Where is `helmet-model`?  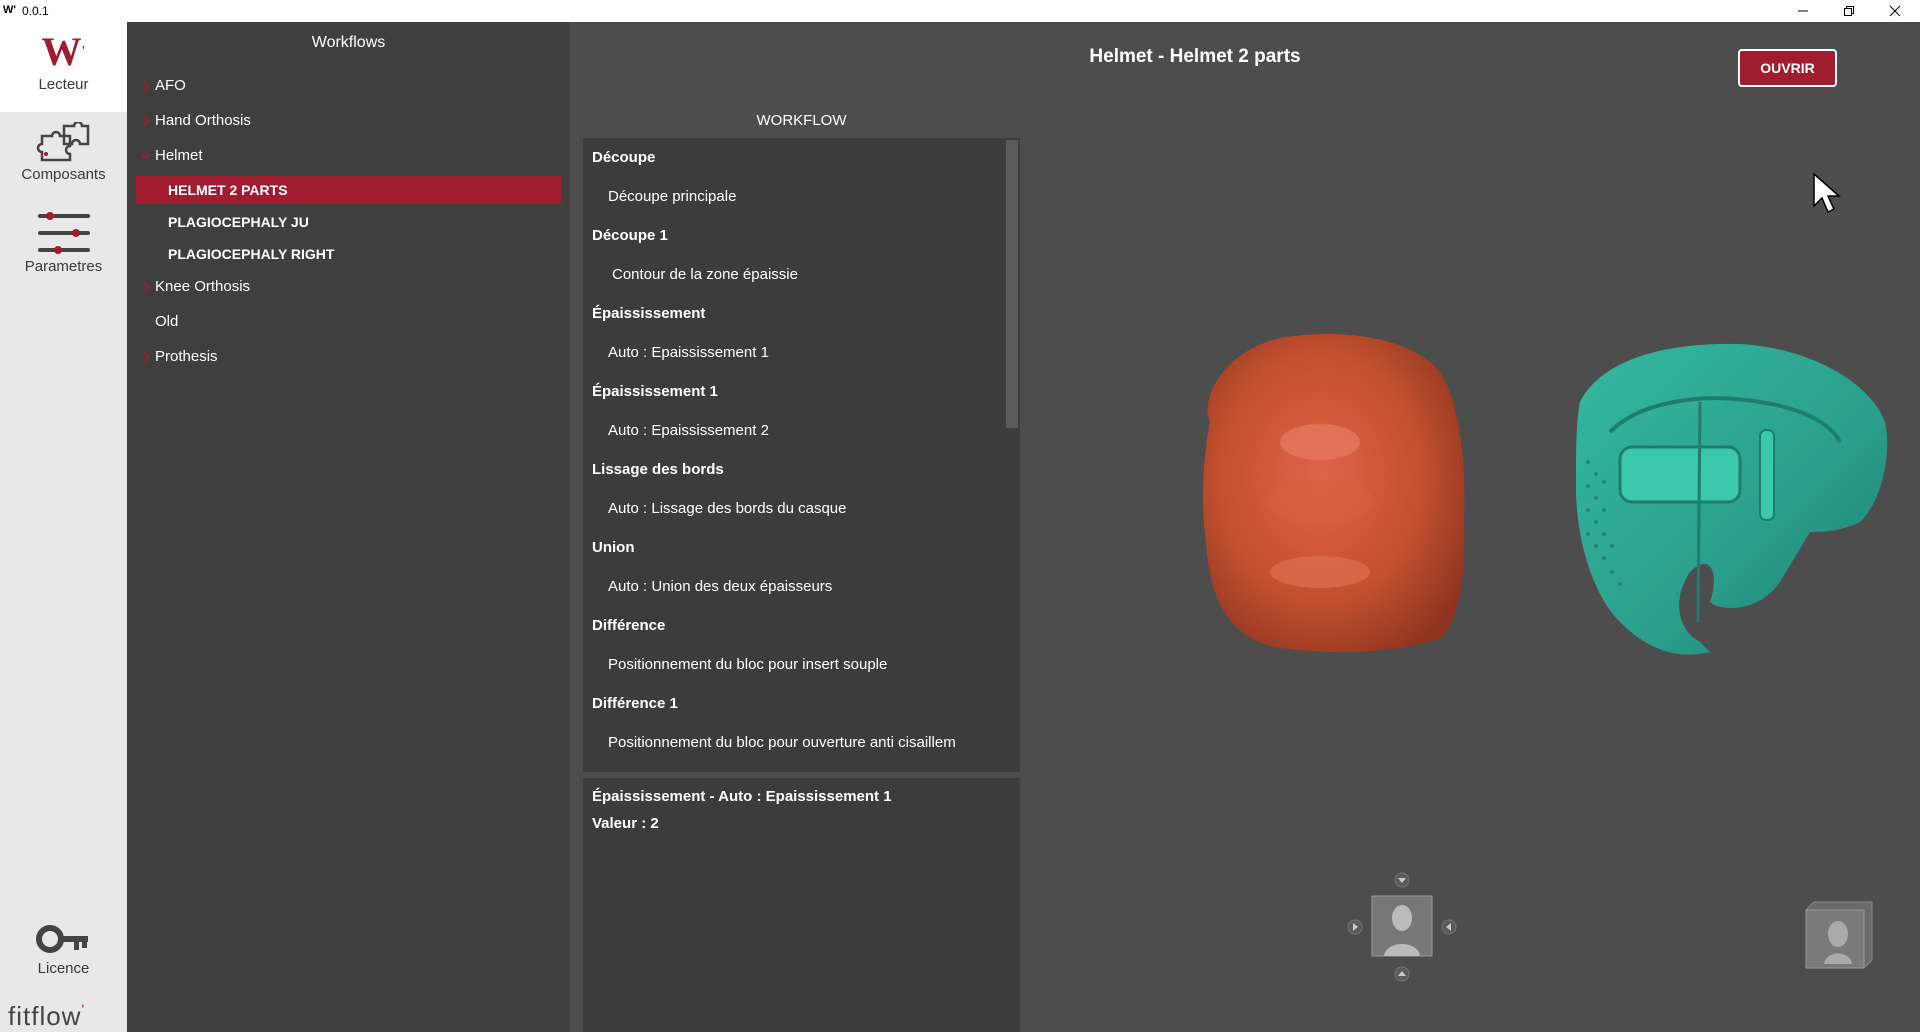
helmet-model is located at coordinates (1731, 499).